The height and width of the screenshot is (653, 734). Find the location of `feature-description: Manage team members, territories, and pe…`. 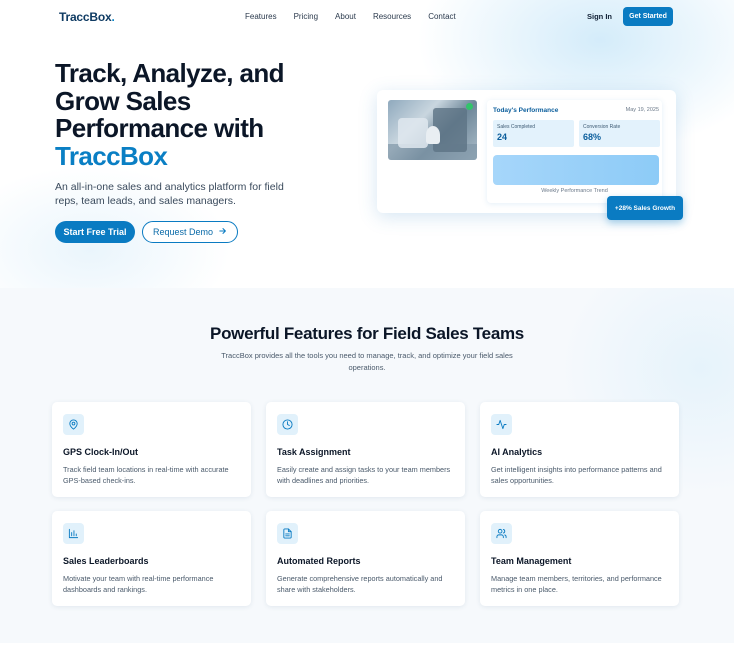

feature-description: Manage team members, territories, and pe… is located at coordinates (576, 584).